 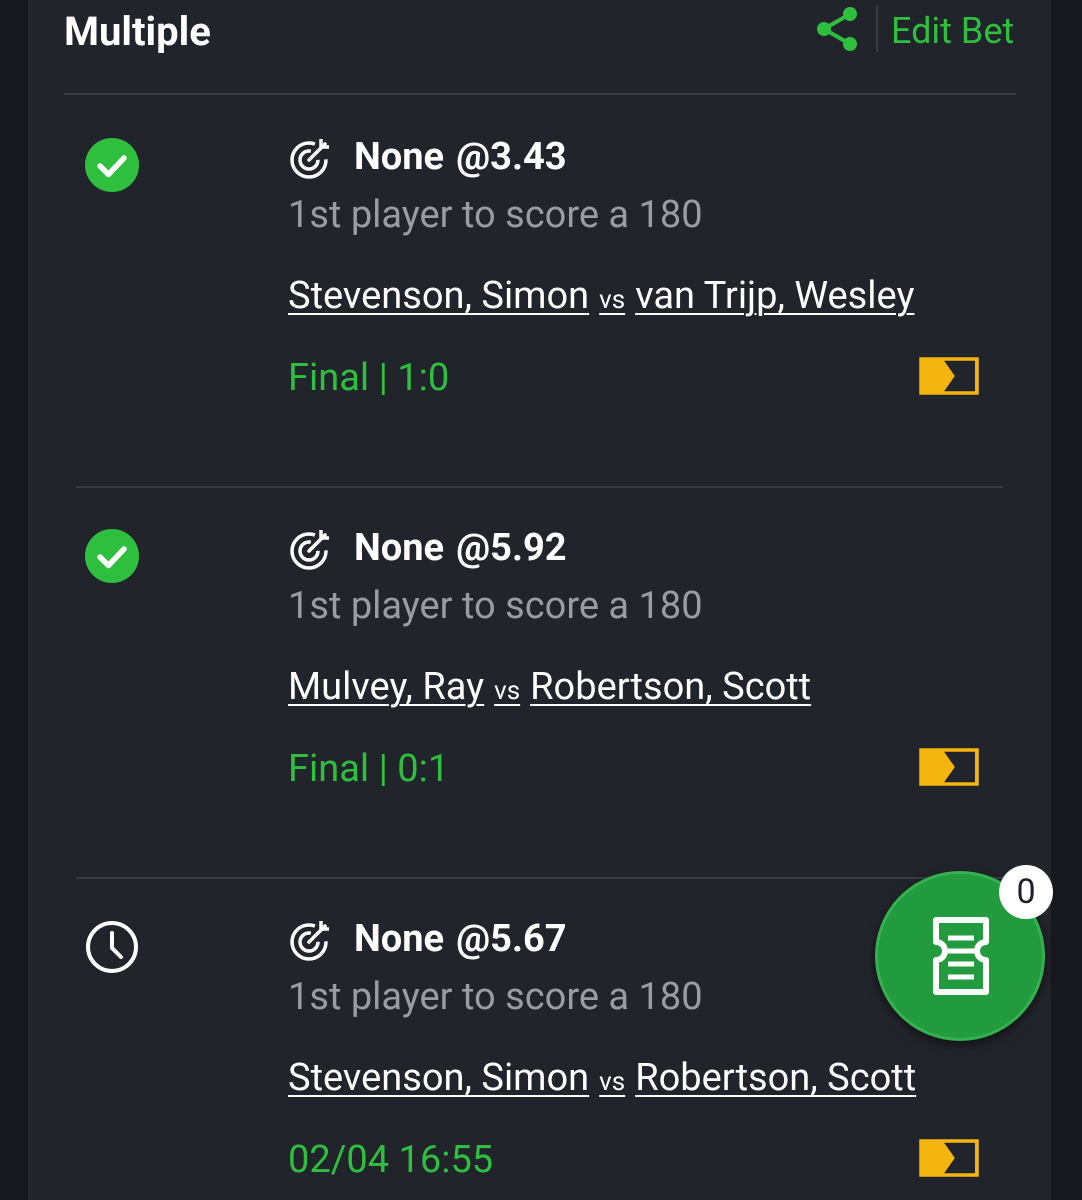 What do you see at coordinates (1026, 892) in the screenshot?
I see `betslip-count-badge: 0` at bounding box center [1026, 892].